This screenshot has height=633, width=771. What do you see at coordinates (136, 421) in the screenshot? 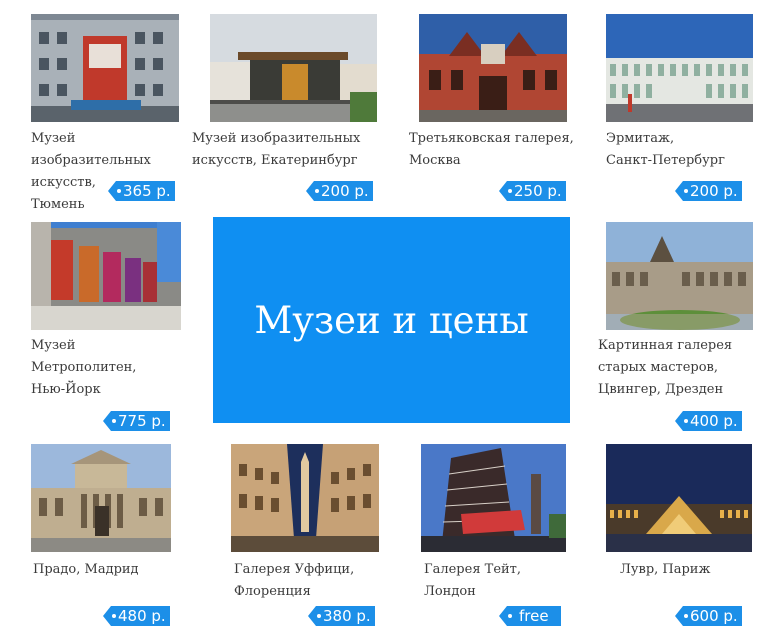
I see `price-badge-metropolitan: 775 р.` at bounding box center [136, 421].